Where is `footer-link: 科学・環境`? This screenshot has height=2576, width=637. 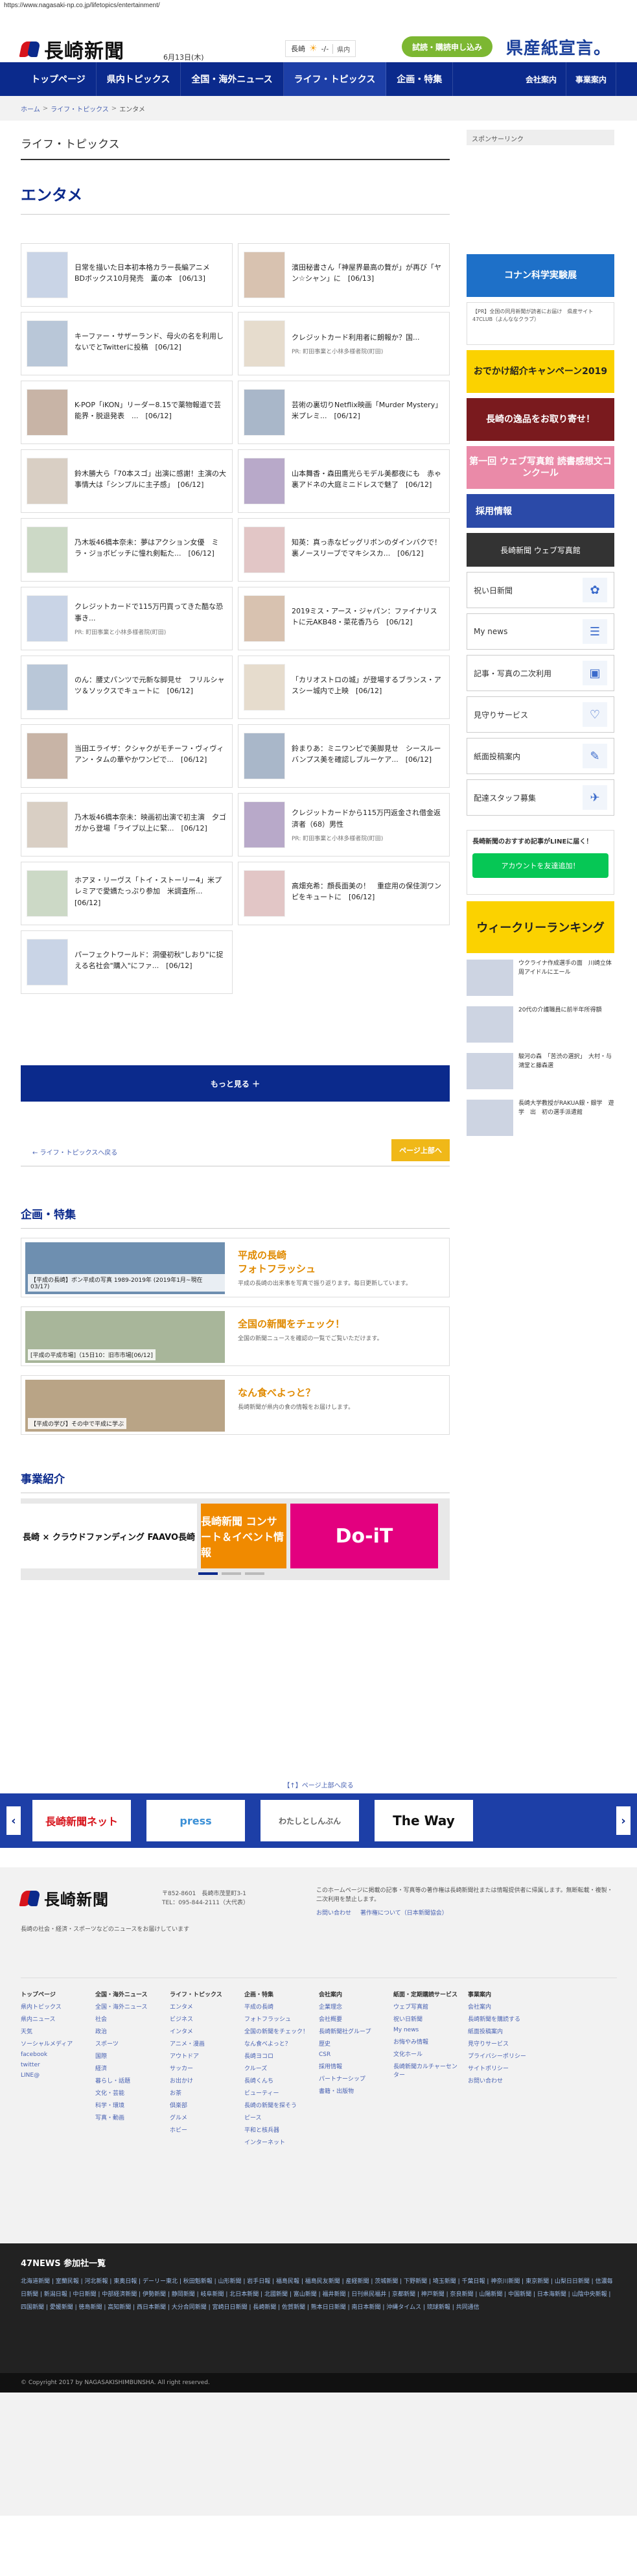 footer-link: 科学・環境 is located at coordinates (129, 2105).